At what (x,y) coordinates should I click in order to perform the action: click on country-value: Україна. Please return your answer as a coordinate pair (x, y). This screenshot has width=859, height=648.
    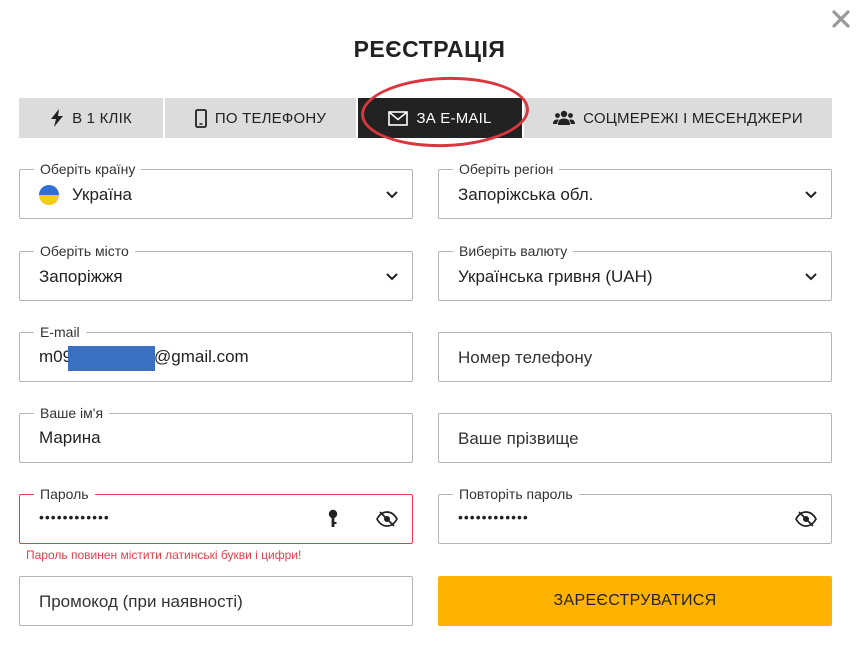
    Looking at the image, I should click on (102, 194).